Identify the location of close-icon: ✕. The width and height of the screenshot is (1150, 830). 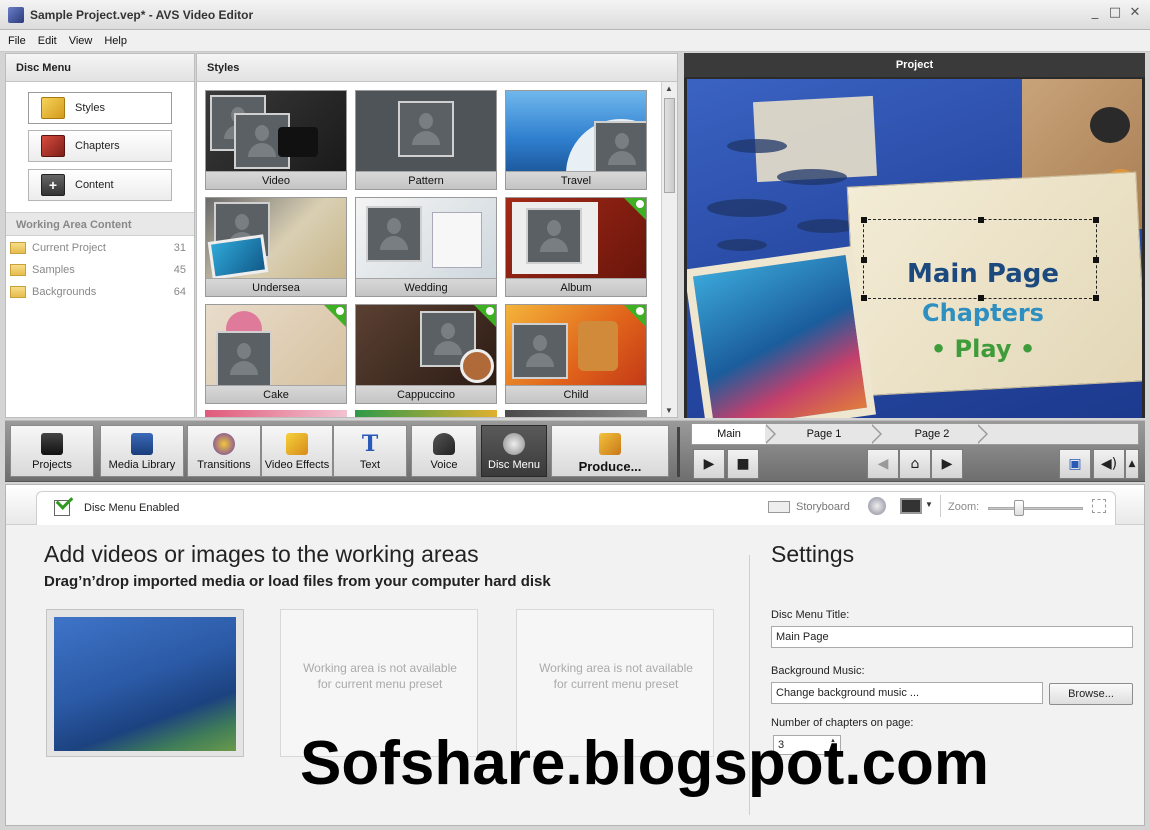
(1135, 13).